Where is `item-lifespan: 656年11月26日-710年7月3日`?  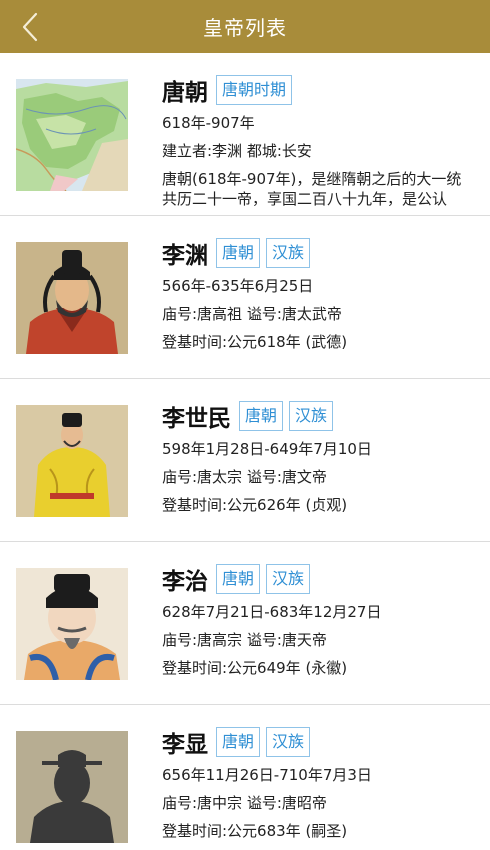
item-lifespan: 656年11月26日-710年7月3日 is located at coordinates (267, 775).